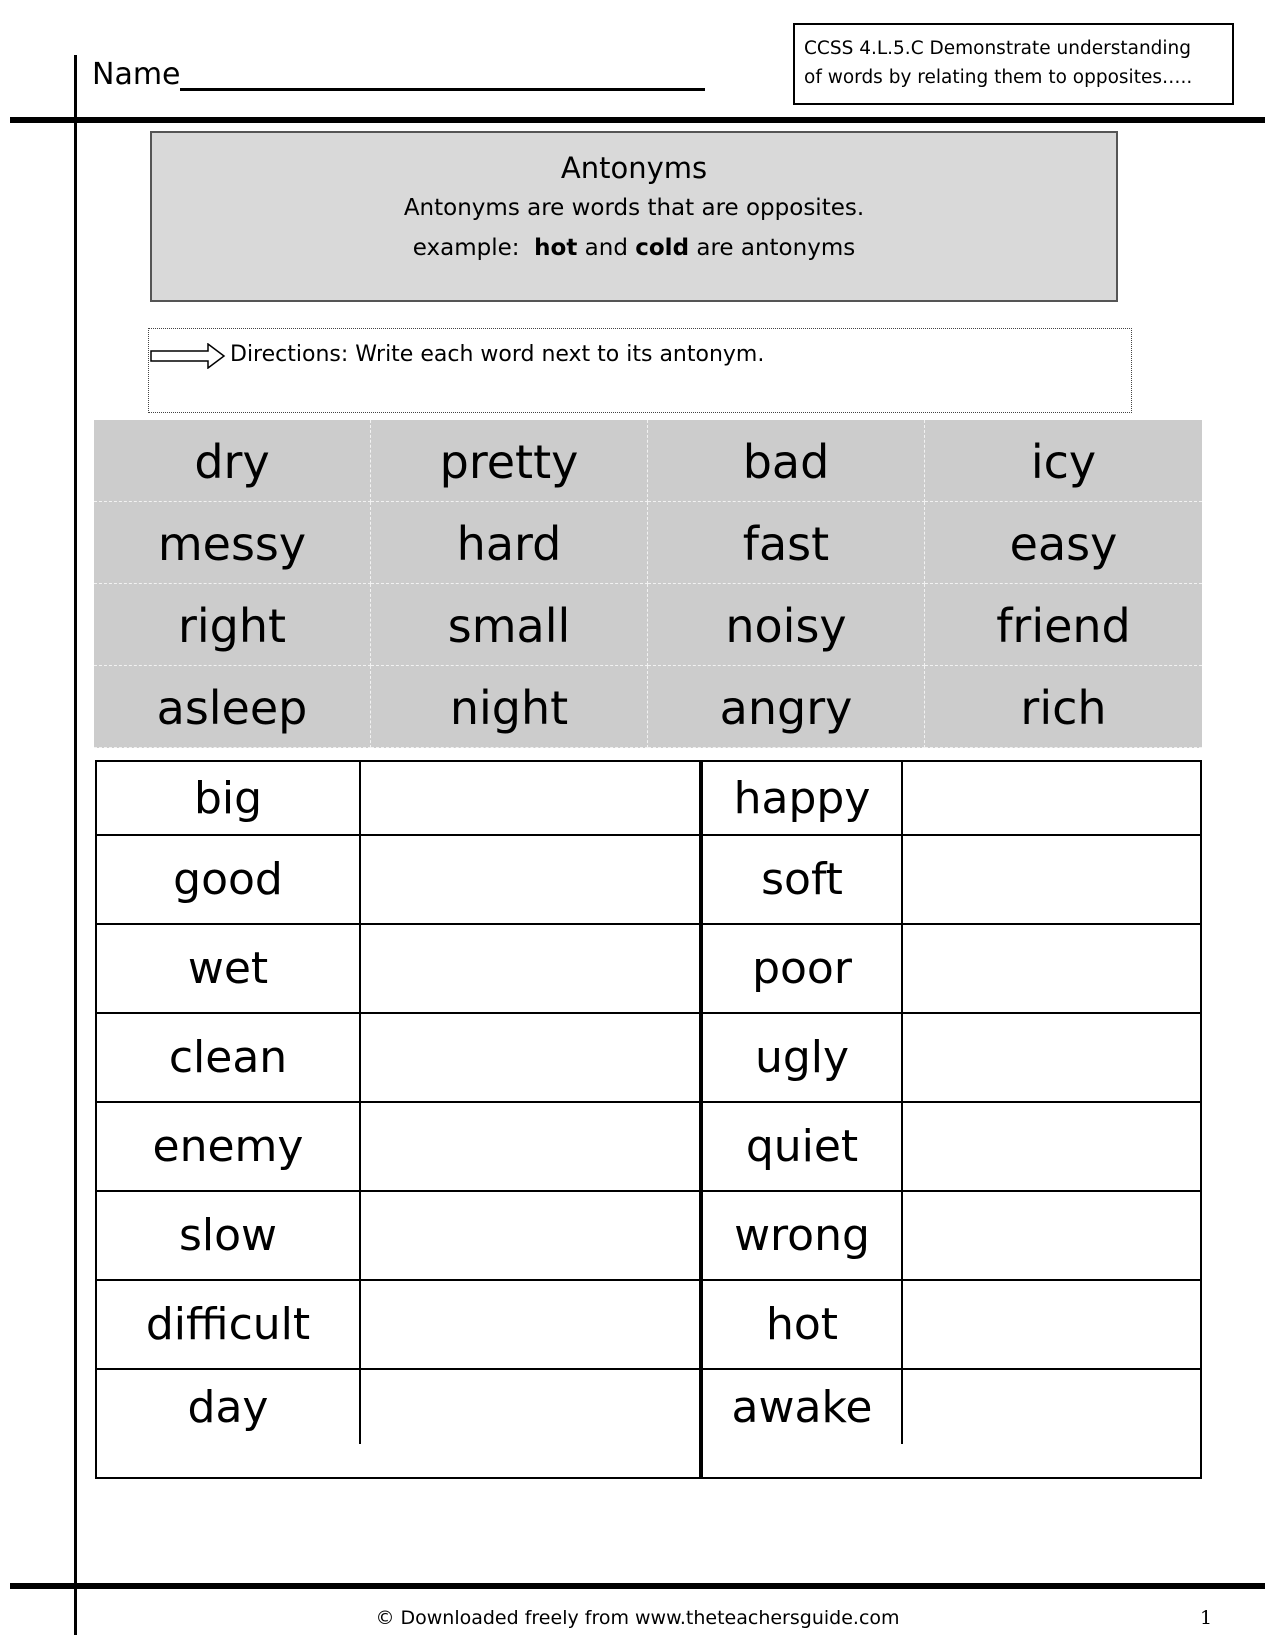  I want to click on word-bank-item: asleep, so click(232, 707).